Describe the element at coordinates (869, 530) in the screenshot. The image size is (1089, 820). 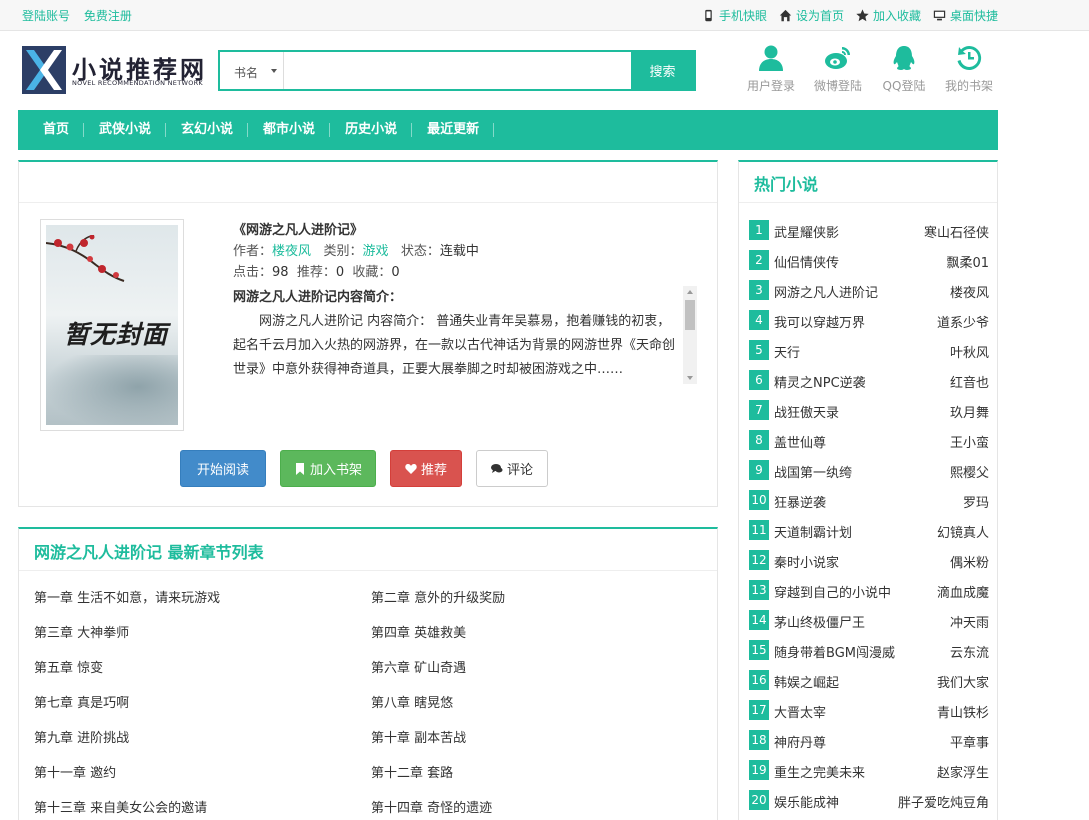
I see `hot-novel-item: 11 天道制霸计划 幻镜真人` at that location.